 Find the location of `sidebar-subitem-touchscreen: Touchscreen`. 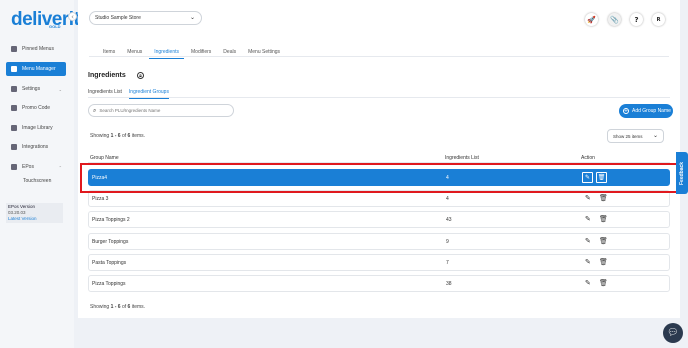

sidebar-subitem-touchscreen: Touchscreen is located at coordinates (37, 181).